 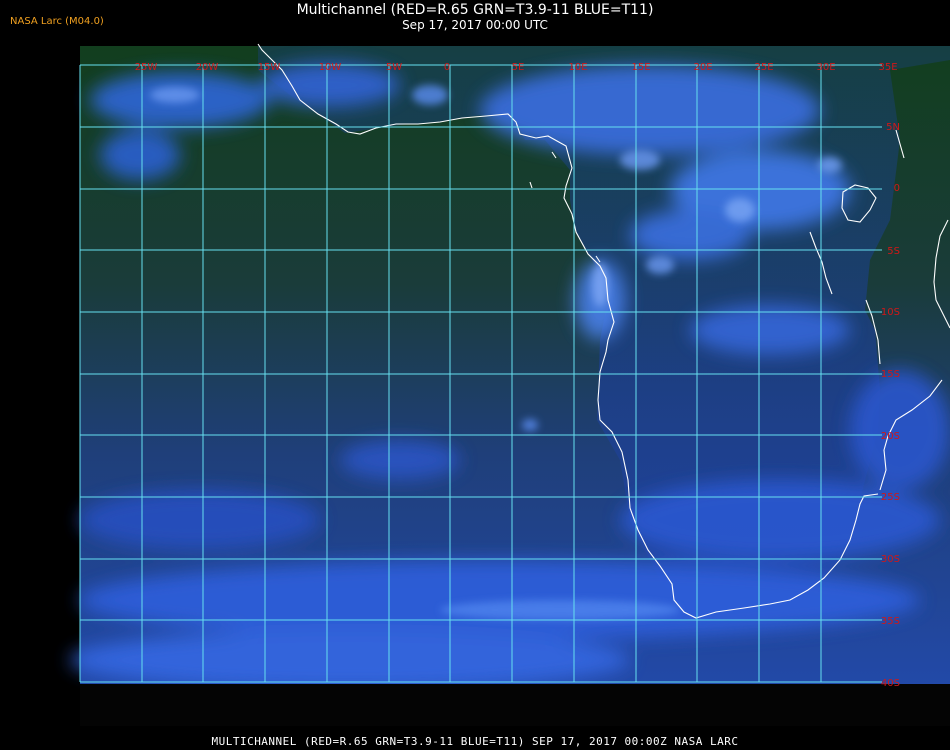 I want to click on longitude-label: 15E, so click(x=640, y=67).